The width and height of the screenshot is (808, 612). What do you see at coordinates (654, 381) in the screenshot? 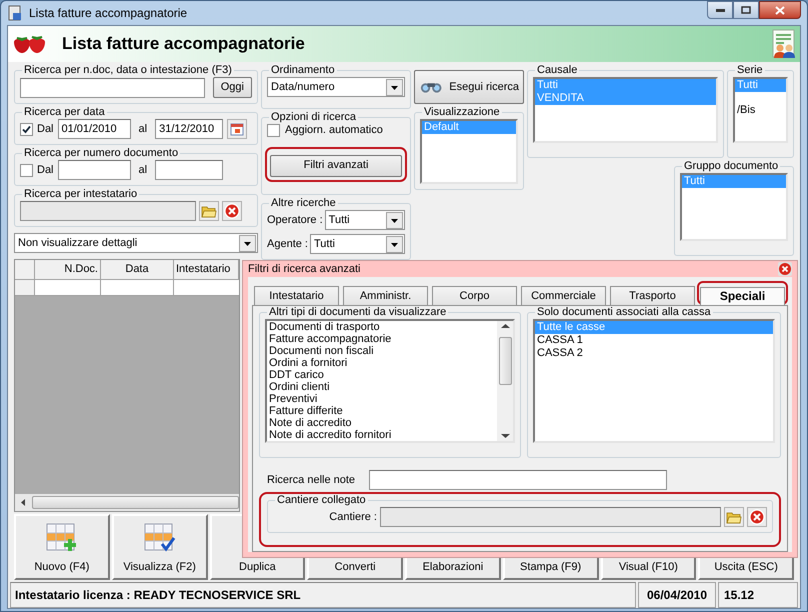
I see `list-box: Tutte le casse CASSA 1 CASSA 2` at bounding box center [654, 381].